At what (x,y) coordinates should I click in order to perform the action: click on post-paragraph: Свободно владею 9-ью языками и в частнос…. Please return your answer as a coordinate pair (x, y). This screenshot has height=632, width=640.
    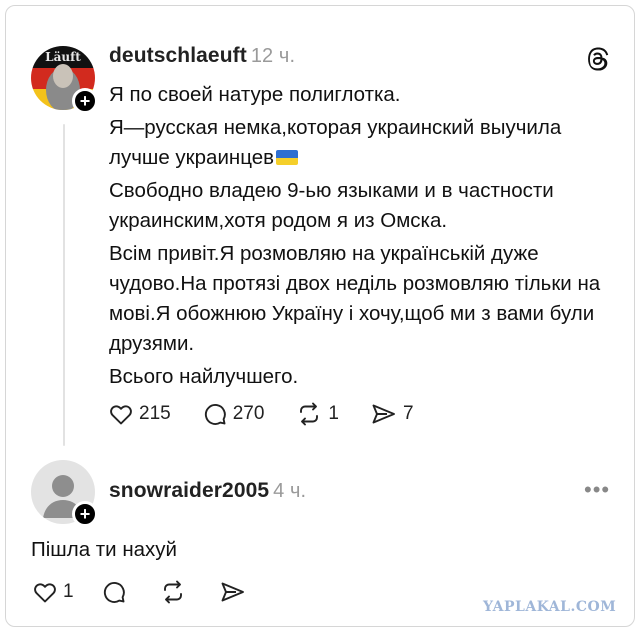
    Looking at the image, I should click on (331, 205).